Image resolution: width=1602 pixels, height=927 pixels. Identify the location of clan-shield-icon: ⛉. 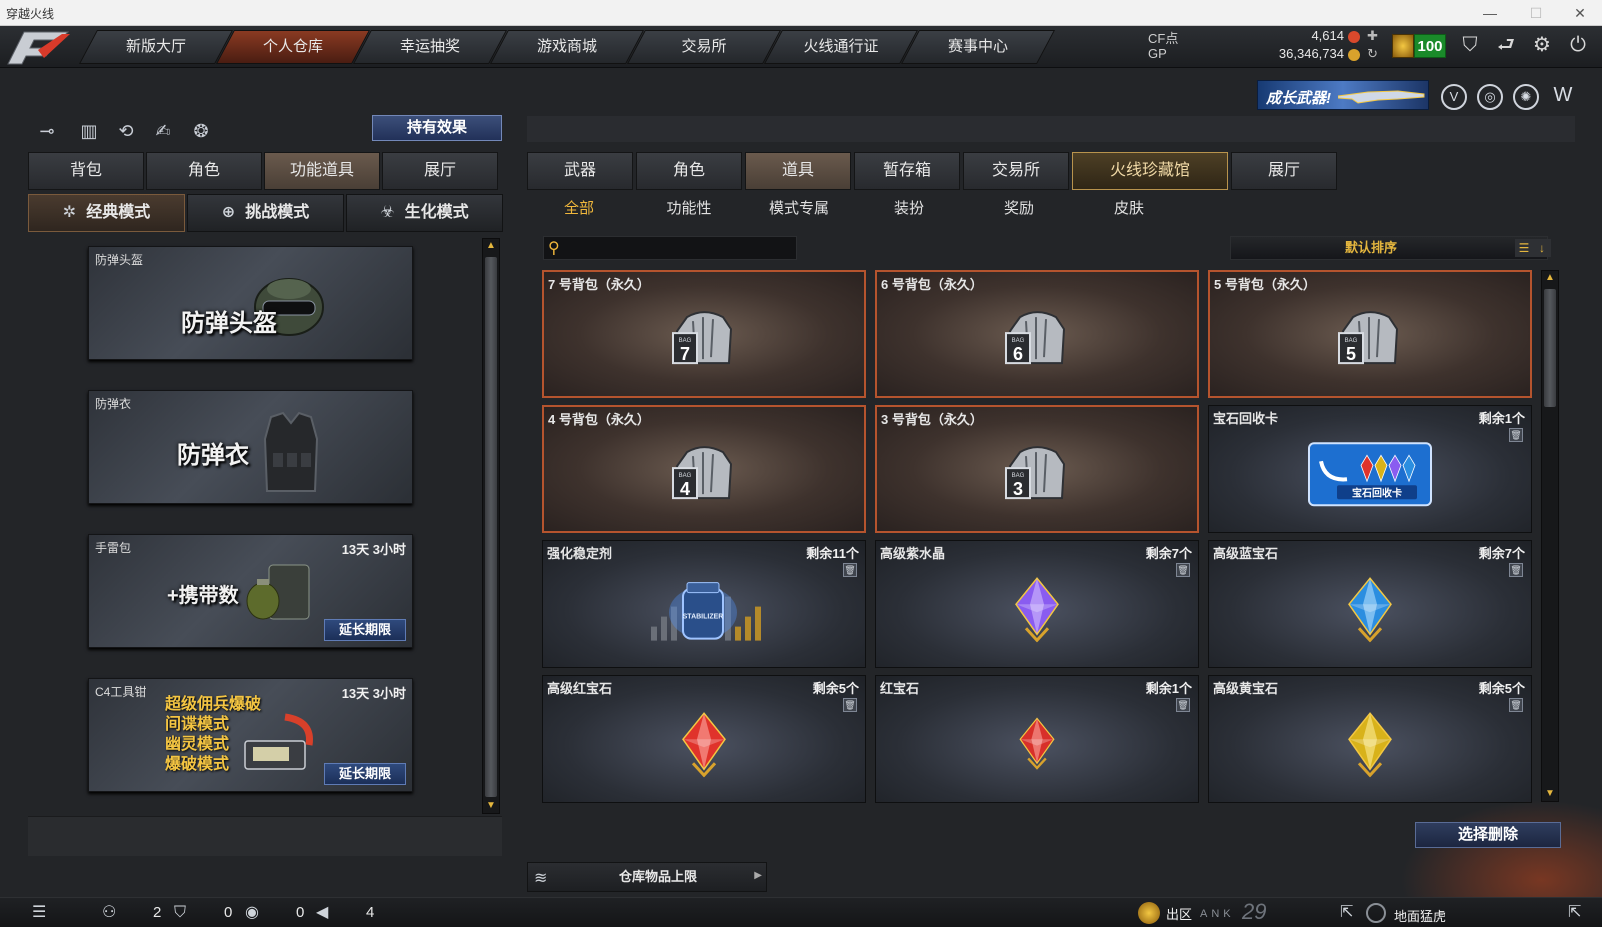
(180, 913).